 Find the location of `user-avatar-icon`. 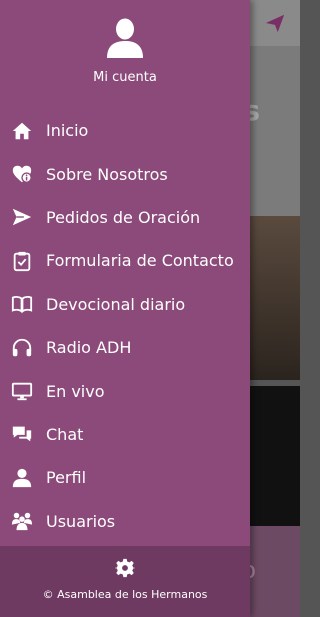

user-avatar-icon is located at coordinates (125, 38).